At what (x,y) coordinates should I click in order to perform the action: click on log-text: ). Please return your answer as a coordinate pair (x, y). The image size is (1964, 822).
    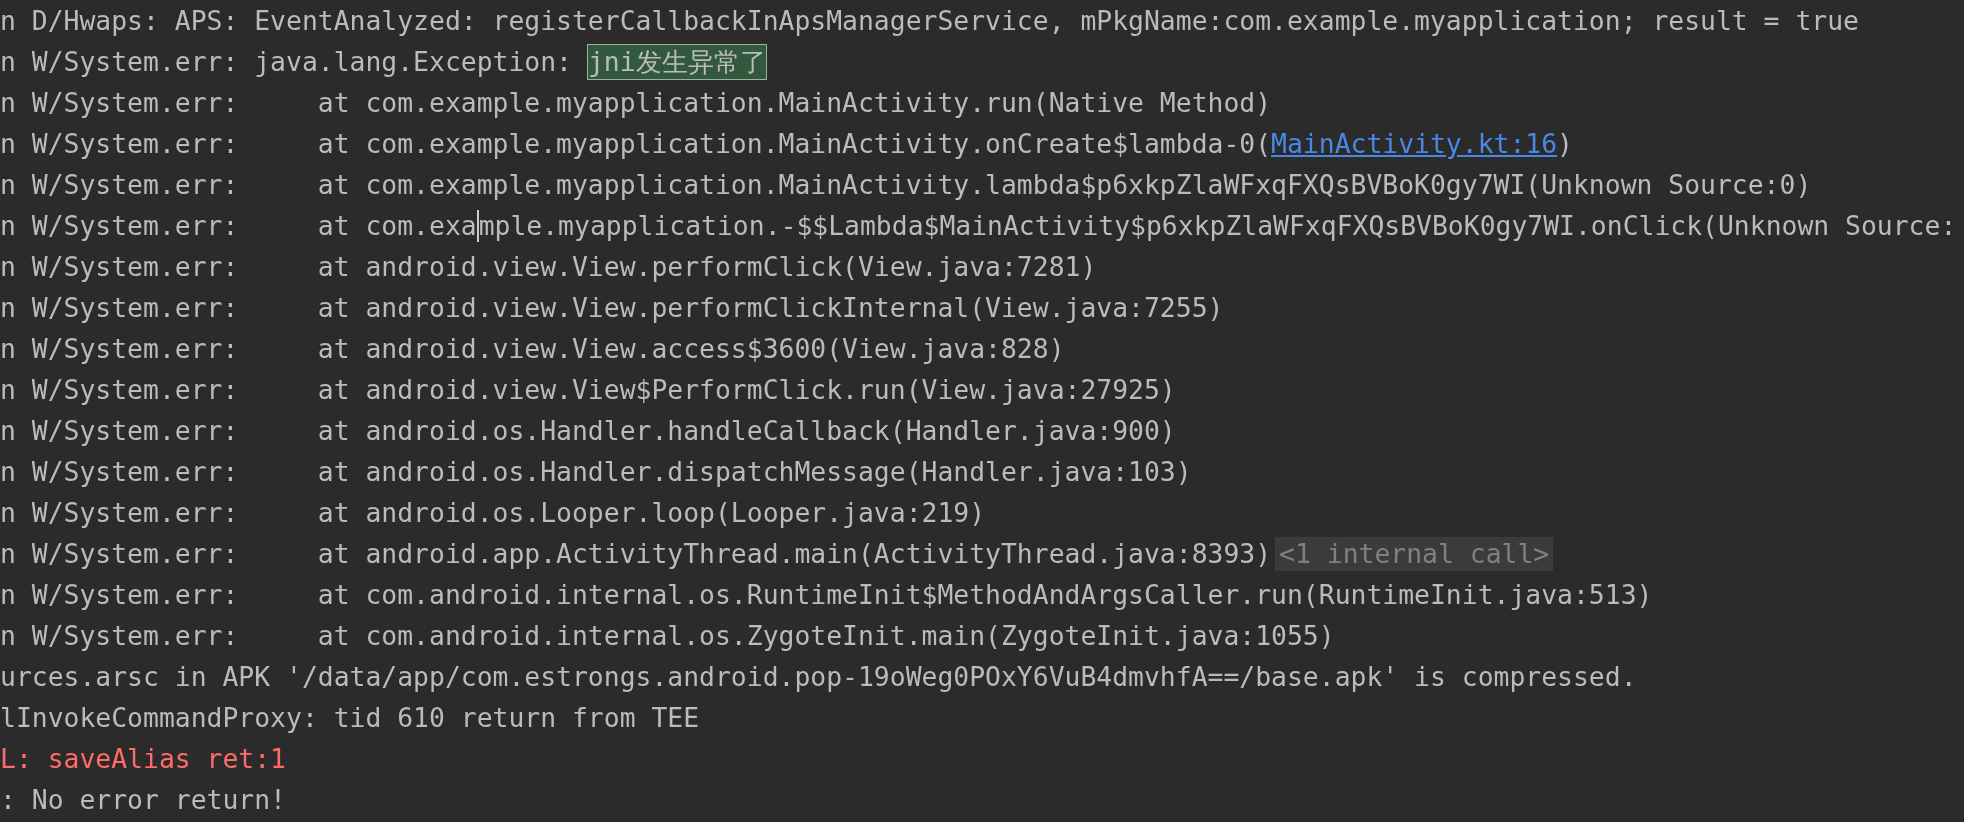
    Looking at the image, I should click on (1565, 144).